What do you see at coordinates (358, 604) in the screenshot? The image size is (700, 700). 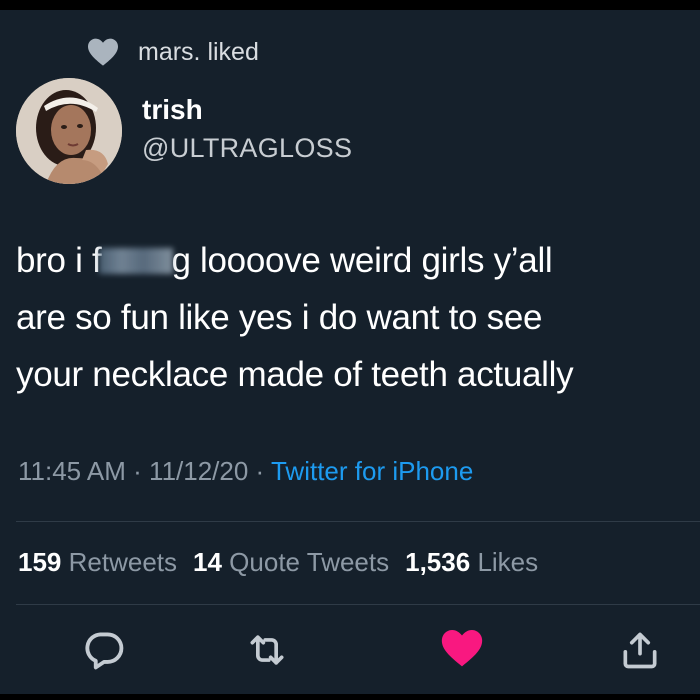 I see `divider-bottom` at bounding box center [358, 604].